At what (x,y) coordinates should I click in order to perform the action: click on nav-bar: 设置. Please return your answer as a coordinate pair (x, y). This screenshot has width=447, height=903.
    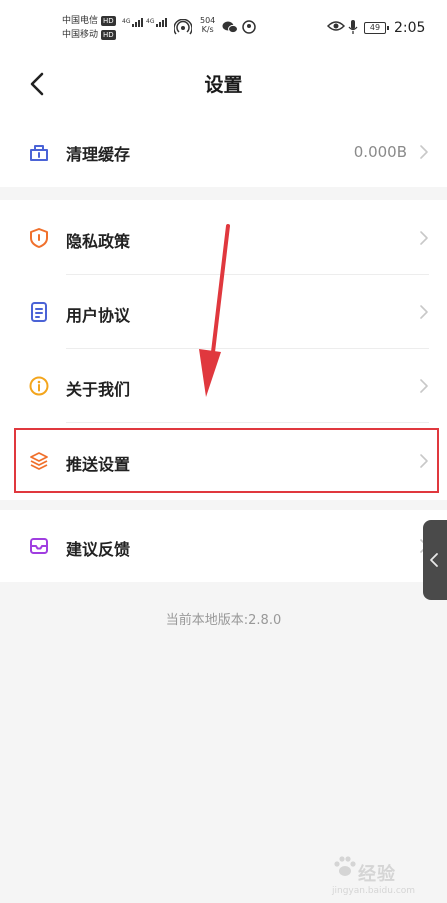
    Looking at the image, I should click on (223, 87).